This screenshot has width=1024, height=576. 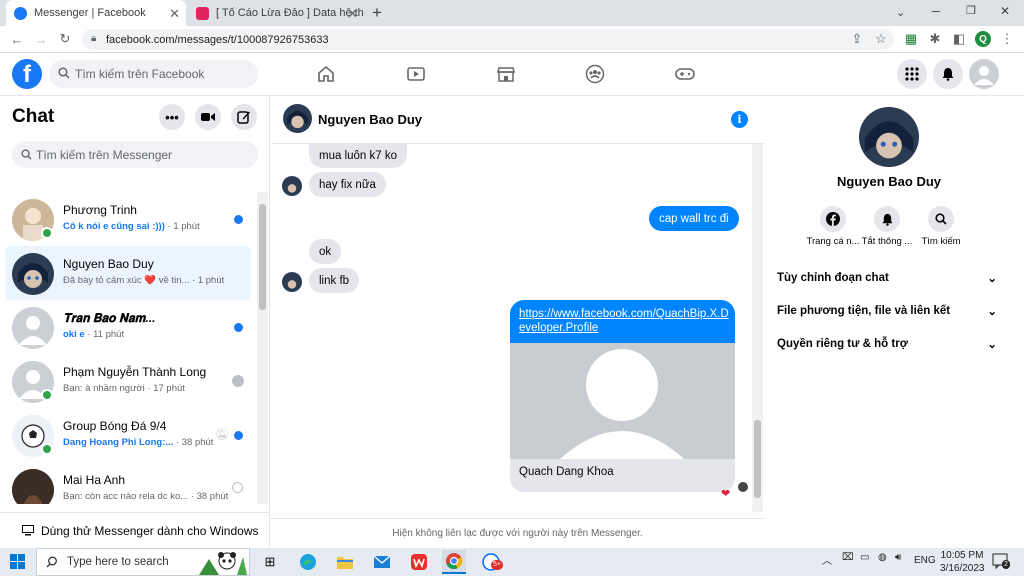 I want to click on customize-chat-section: Tùy chỉnh đoạn chat ⌄, so click(x=887, y=278).